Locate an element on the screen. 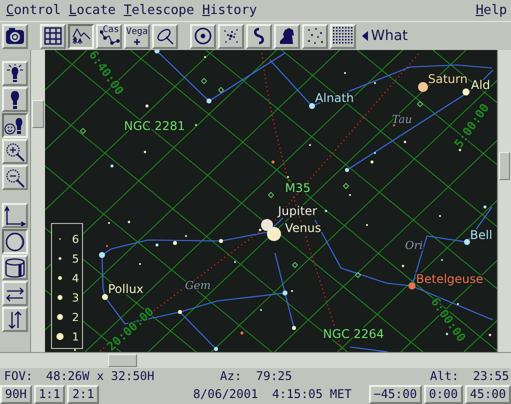 This screenshot has height=404, width=511. constellation-label: Ori is located at coordinates (414, 245).